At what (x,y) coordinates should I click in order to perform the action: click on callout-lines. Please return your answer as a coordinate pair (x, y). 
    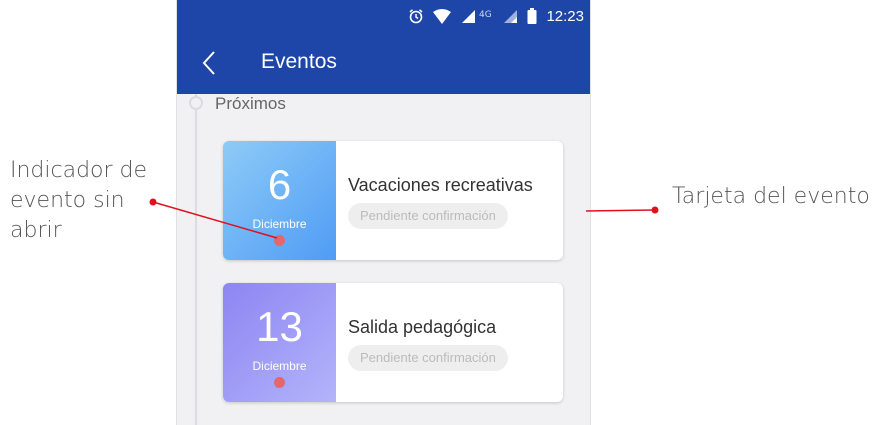
    Looking at the image, I should click on (404, 218).